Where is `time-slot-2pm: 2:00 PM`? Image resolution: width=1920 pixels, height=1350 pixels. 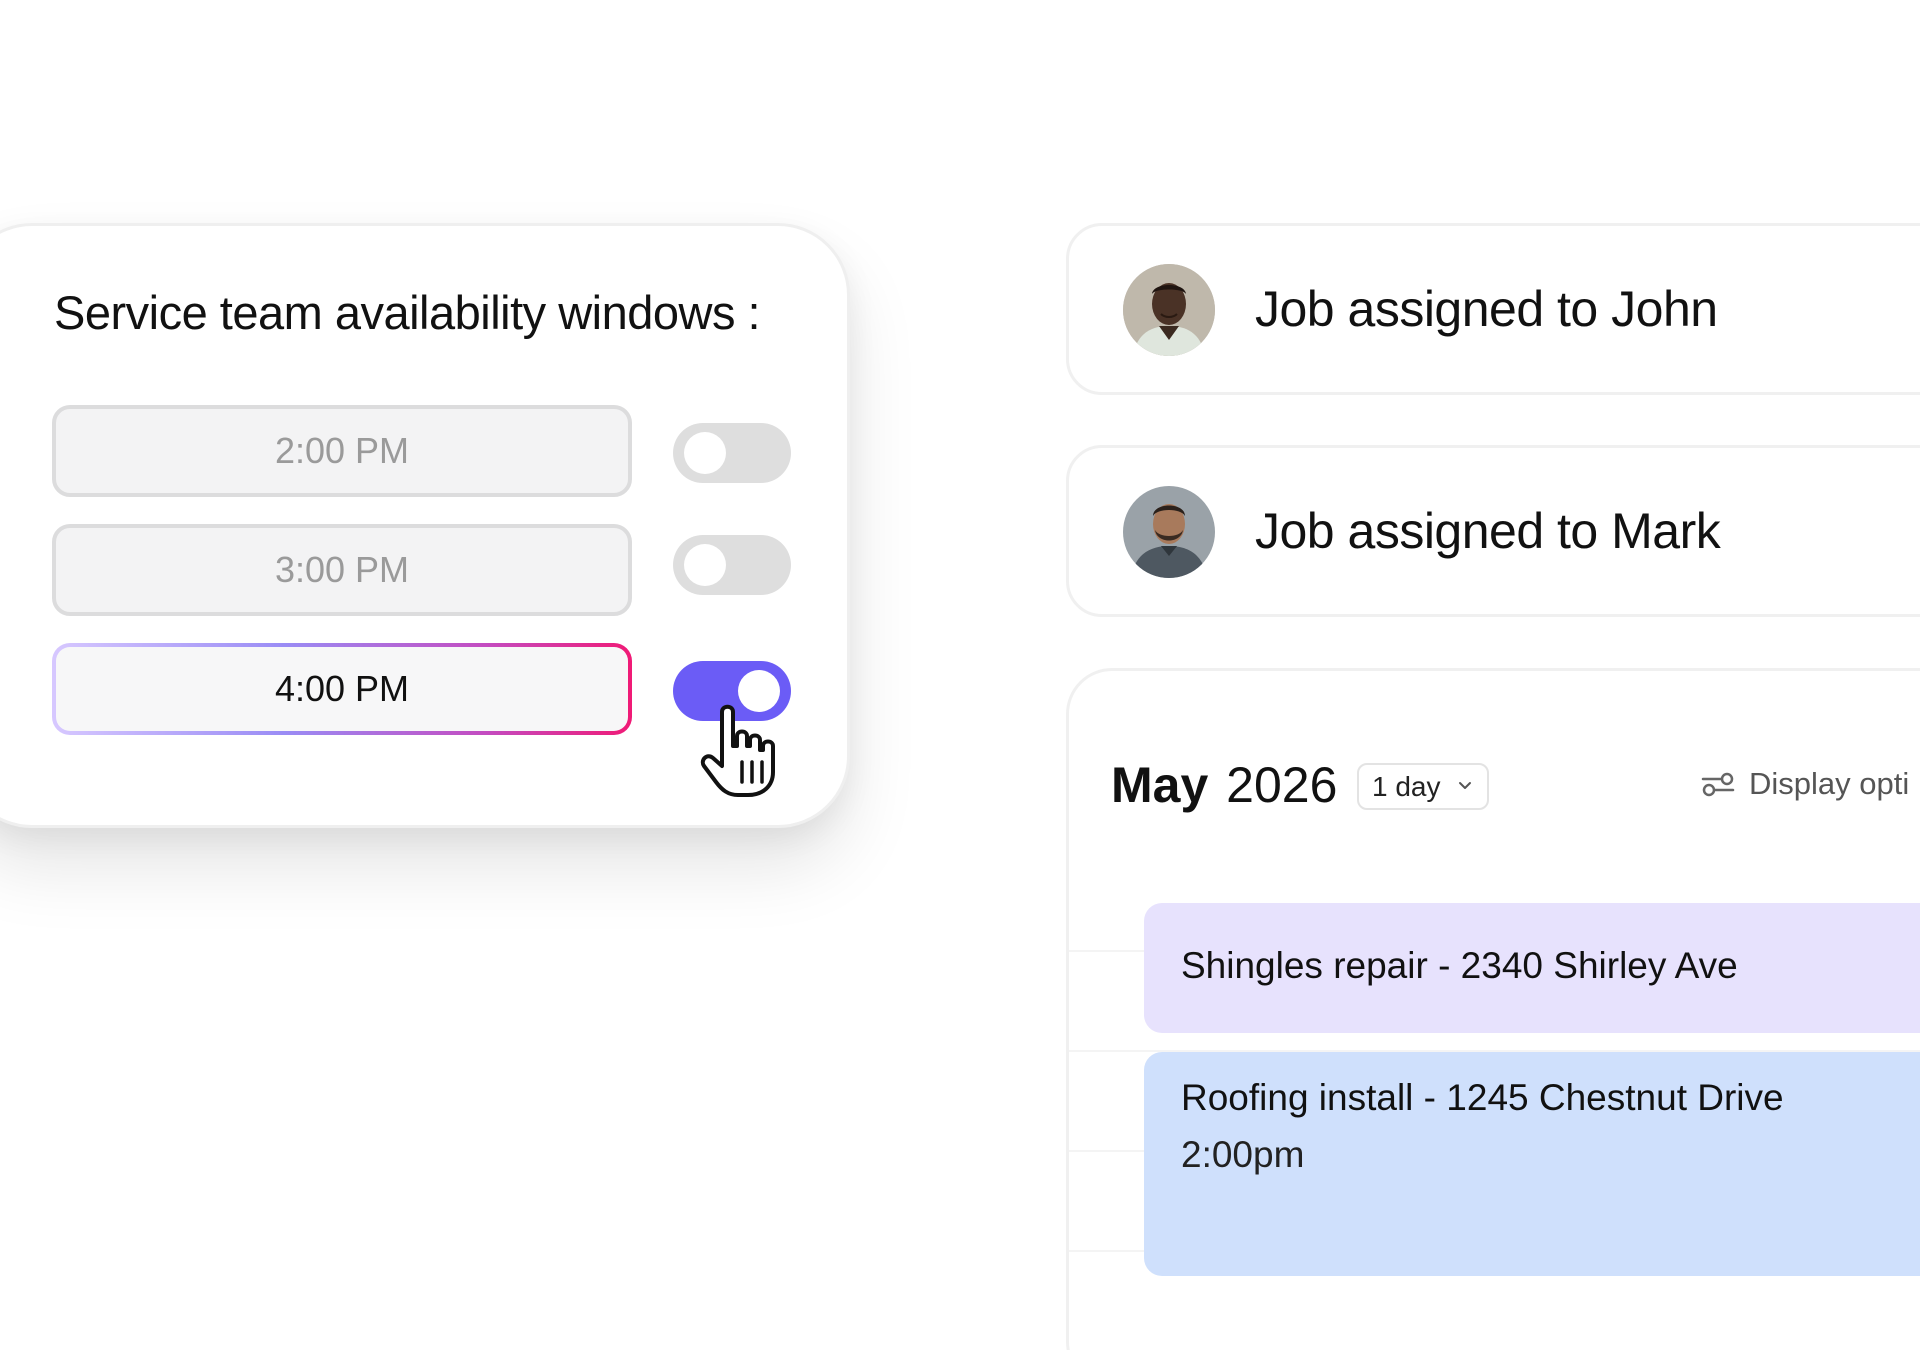
time-slot-2pm: 2:00 PM is located at coordinates (342, 451).